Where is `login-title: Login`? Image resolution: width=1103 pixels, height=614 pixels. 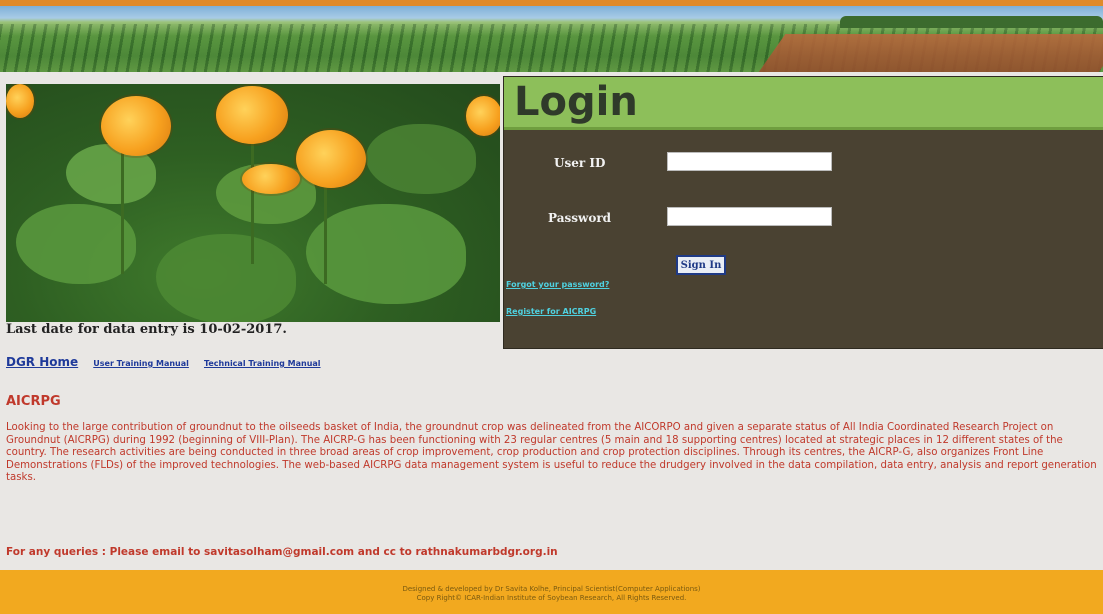
login-title: Login is located at coordinates (803, 103).